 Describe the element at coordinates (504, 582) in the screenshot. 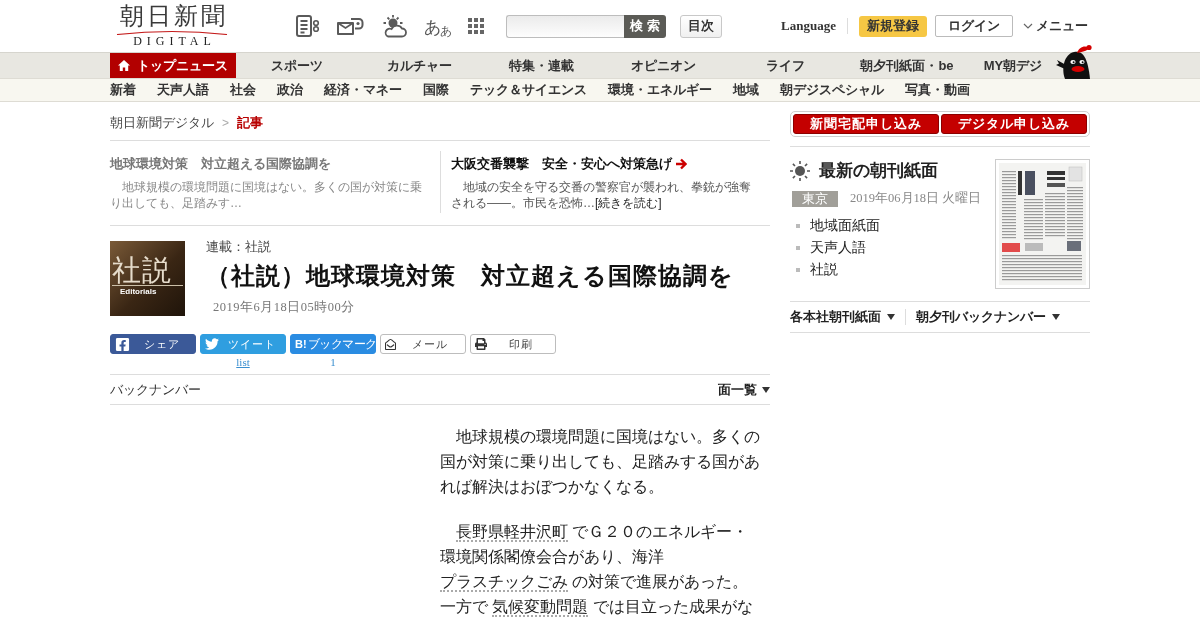

I see `keyword-link: プラスチックごみ` at that location.